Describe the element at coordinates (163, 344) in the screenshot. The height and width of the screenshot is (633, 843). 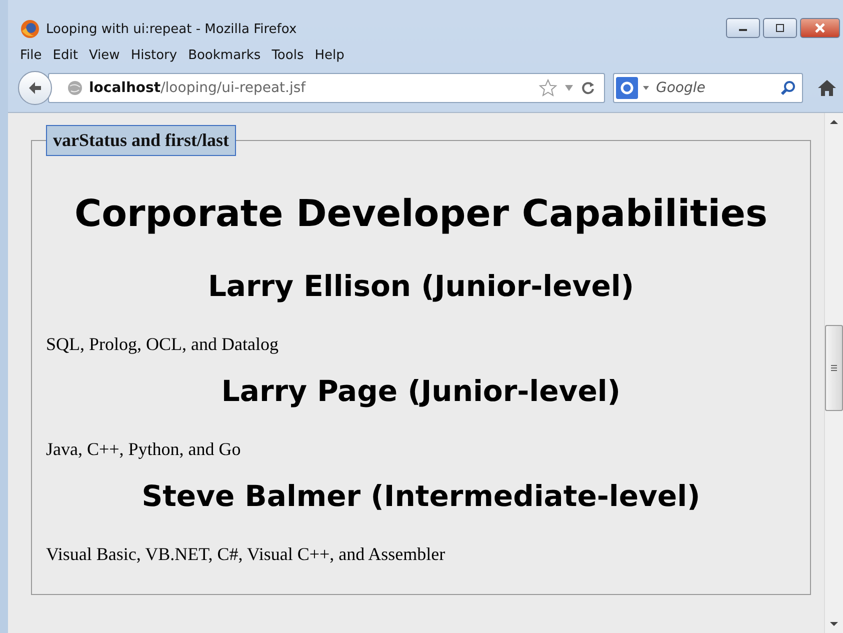
I see `skills-text: SQL, Prolog, OCL, and Datalog` at that location.